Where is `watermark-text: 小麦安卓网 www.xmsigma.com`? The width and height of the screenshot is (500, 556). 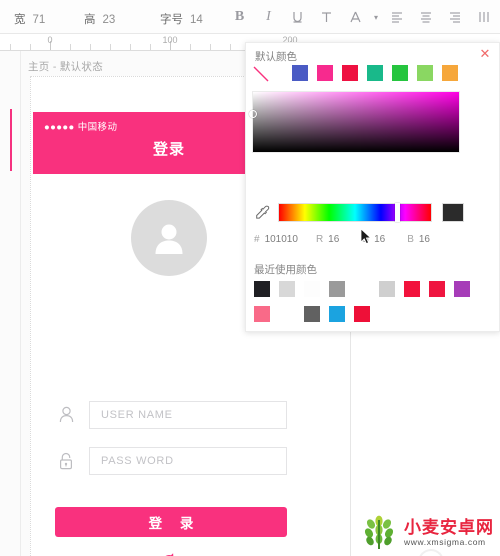 watermark-text: 小麦安卓网 www.xmsigma.com is located at coordinates (449, 532).